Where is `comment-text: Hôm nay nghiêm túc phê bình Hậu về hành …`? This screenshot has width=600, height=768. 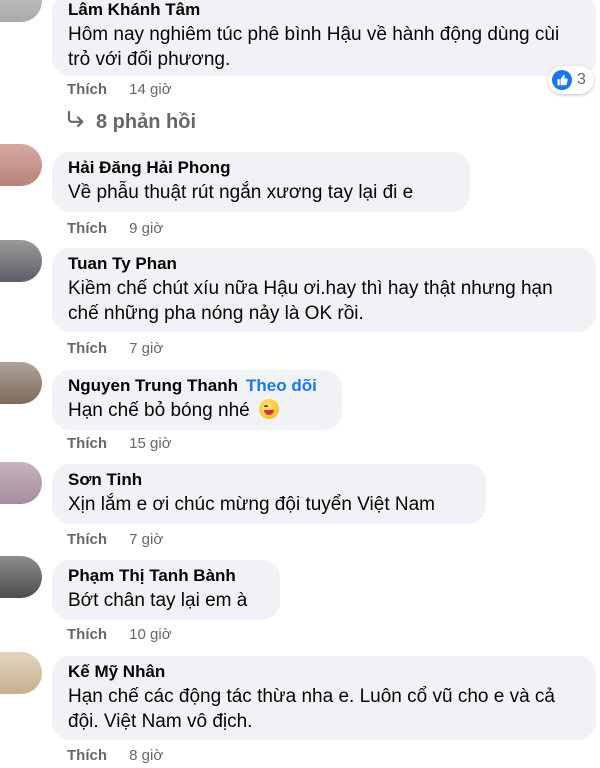
comment-text: Hôm nay nghiêm túc phê bình Hậu về hành … is located at coordinates (314, 47).